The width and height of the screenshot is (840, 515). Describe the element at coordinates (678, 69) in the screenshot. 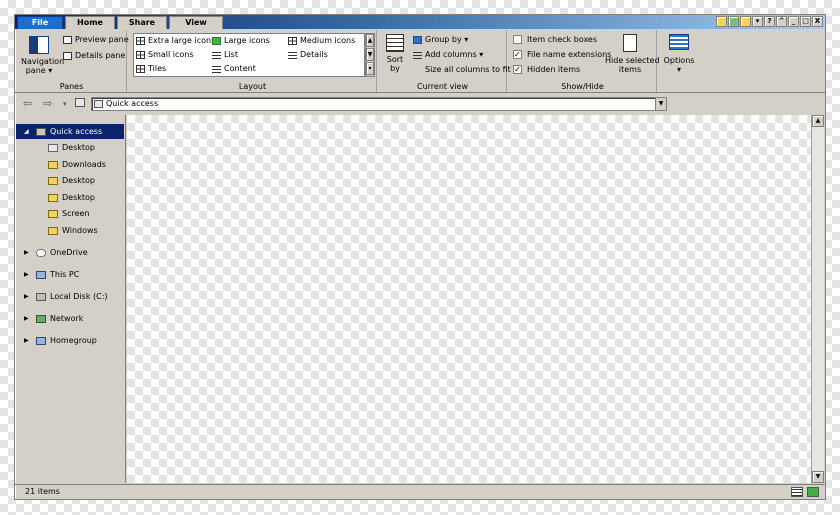

I see `options-chevron-icon: ▾` at that location.